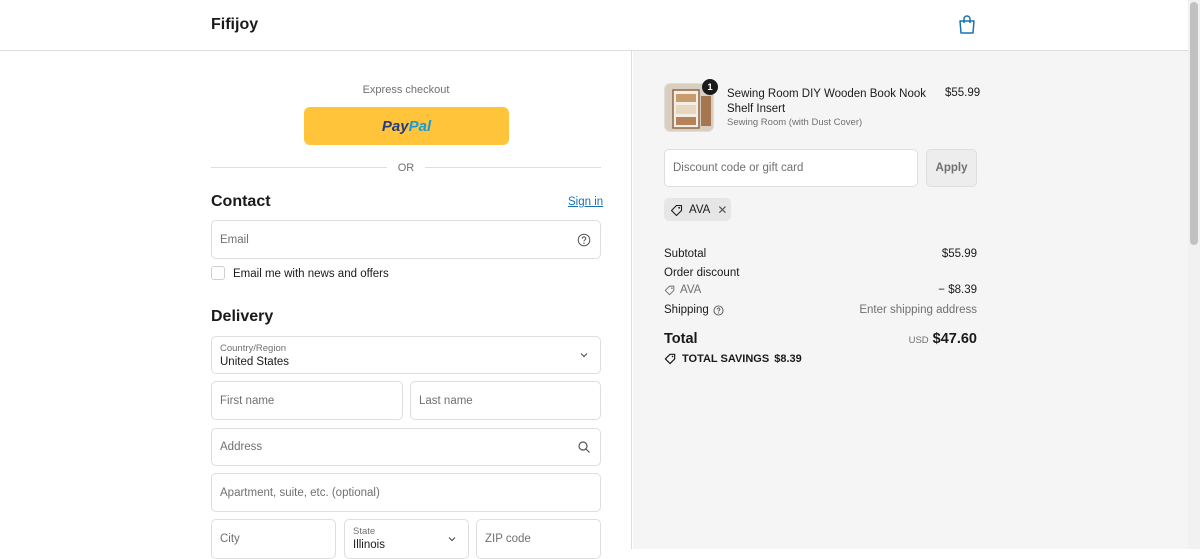 The width and height of the screenshot is (1200, 559). Describe the element at coordinates (300, 492) in the screenshot. I see `apartment-placeholder: Apartment, suite, etc. (optional)` at that location.